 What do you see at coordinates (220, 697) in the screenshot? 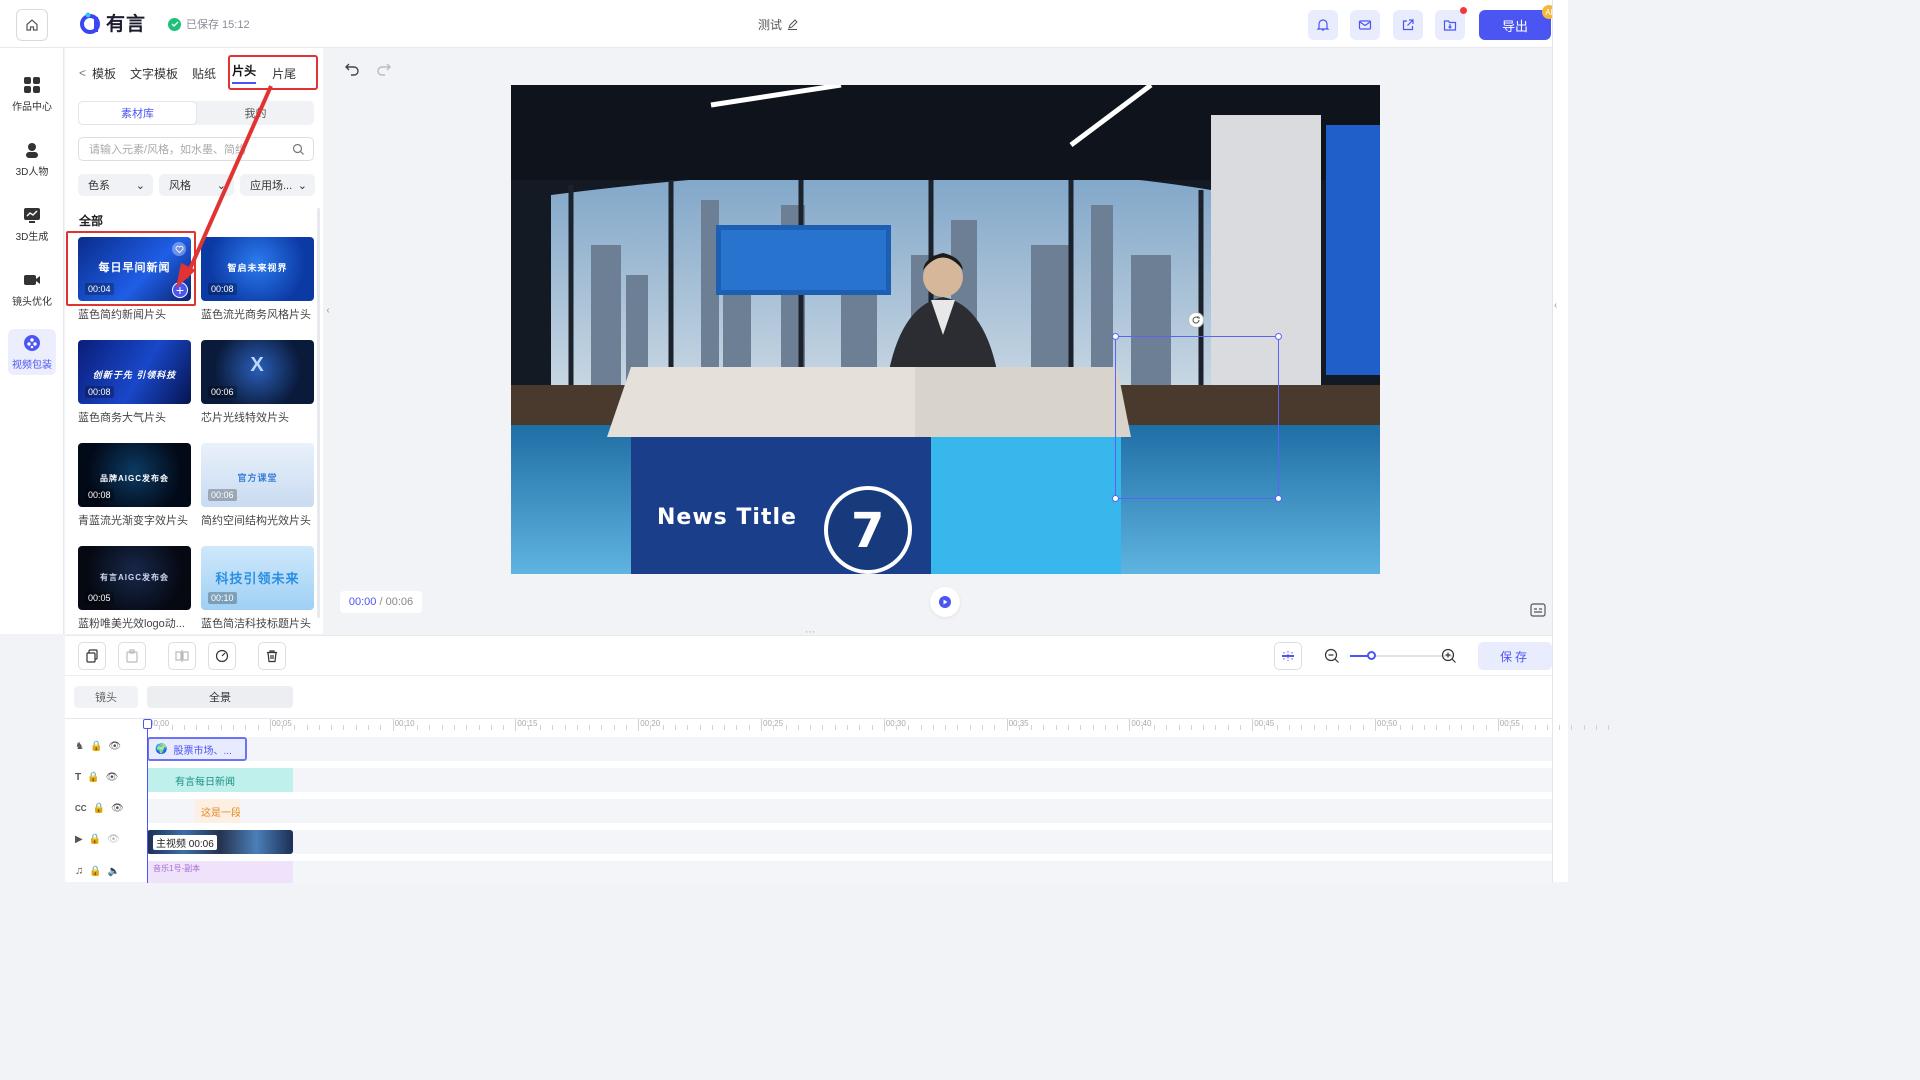
I see `shot-item-full-view: 全景` at bounding box center [220, 697].